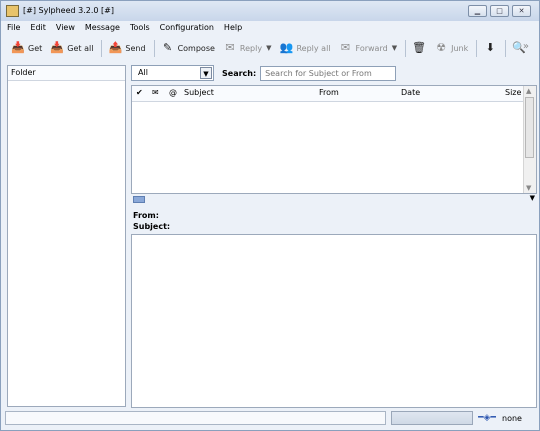  Describe the element at coordinates (155, 92) in the screenshot. I see `unread-column-header: ✉` at that location.